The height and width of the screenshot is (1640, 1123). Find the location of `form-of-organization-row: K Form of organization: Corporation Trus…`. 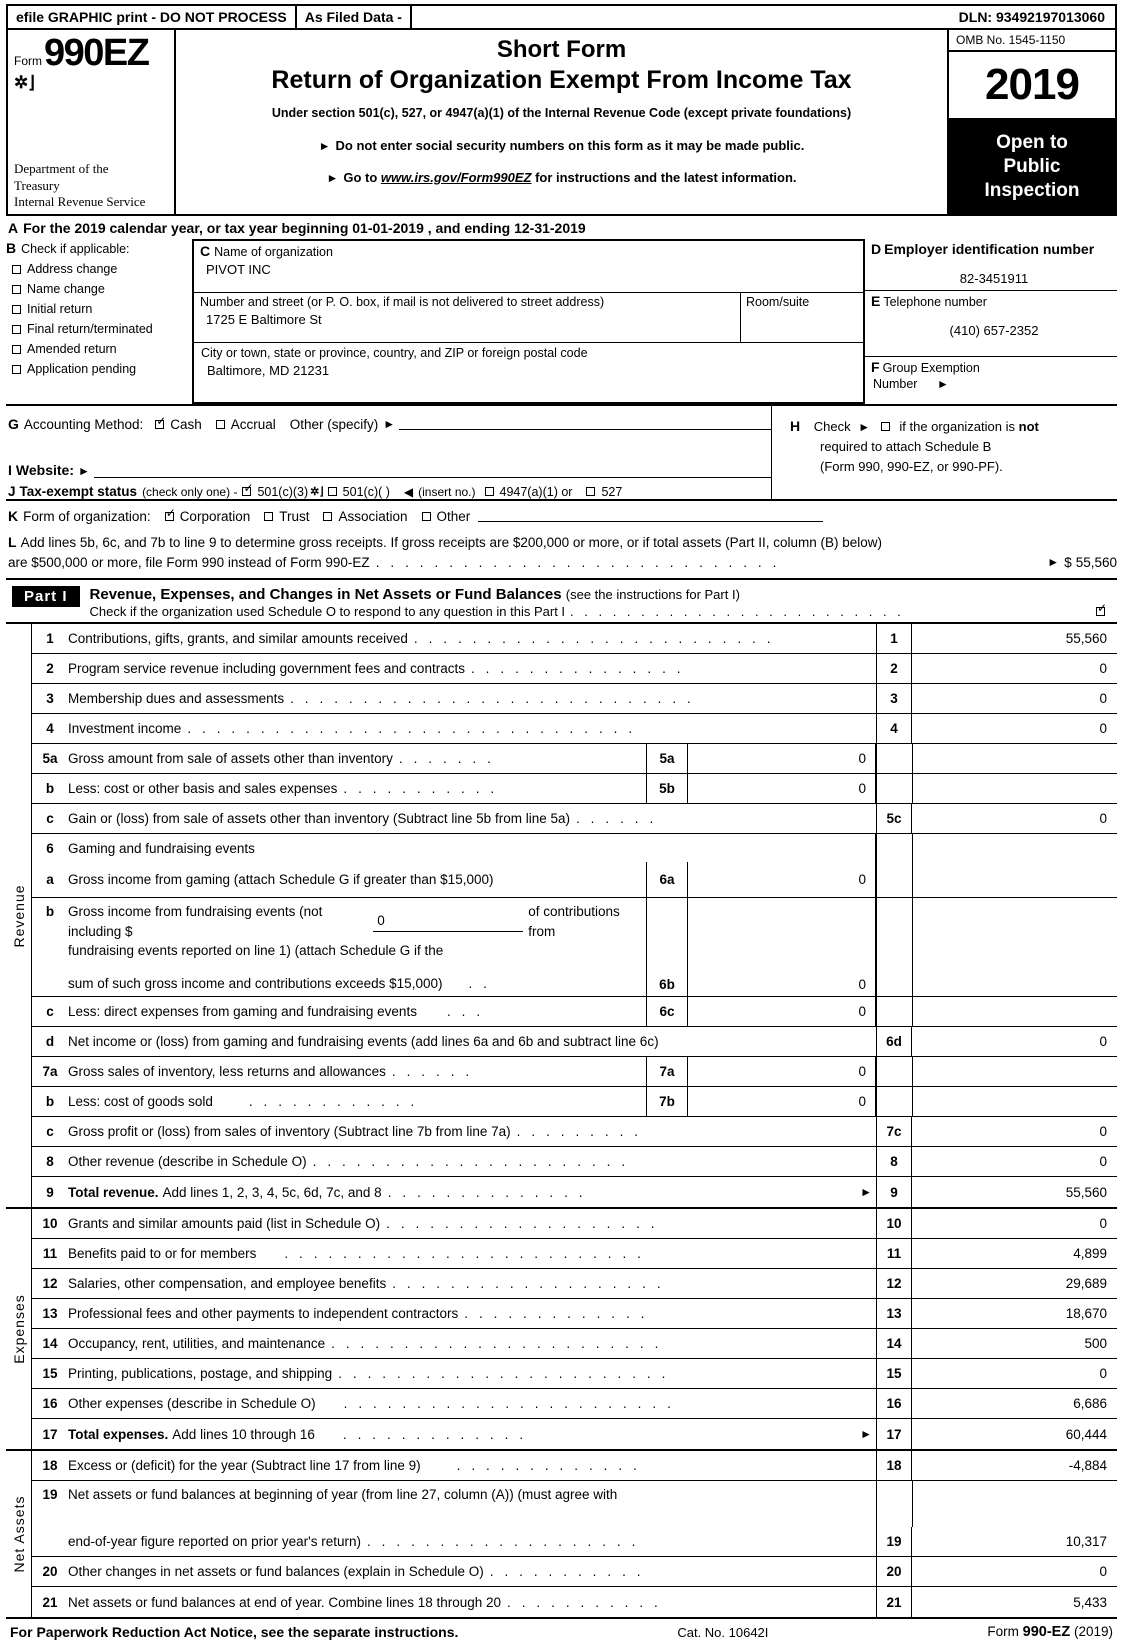

form-of-organization-row: K Form of organization: Corporation Trus… is located at coordinates (562, 515).